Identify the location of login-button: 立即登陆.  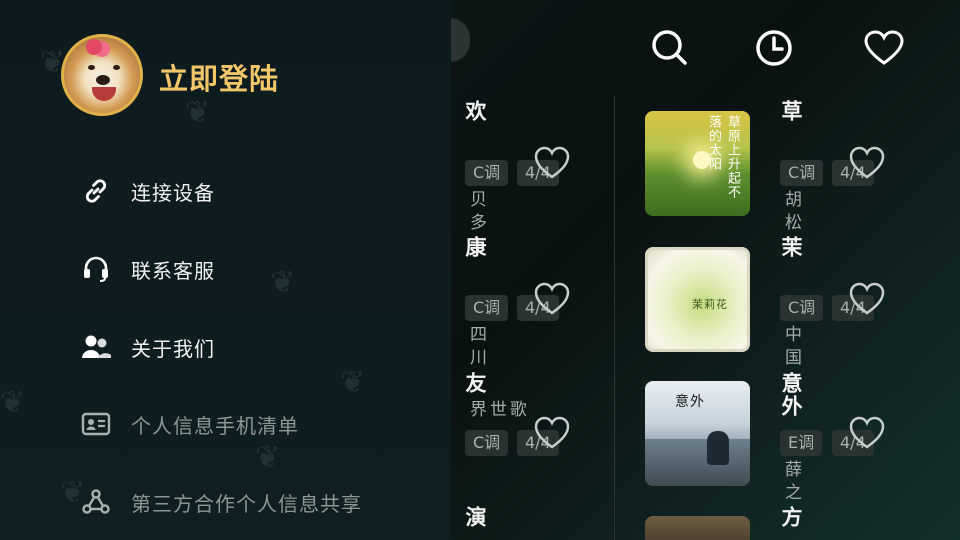
(219, 77).